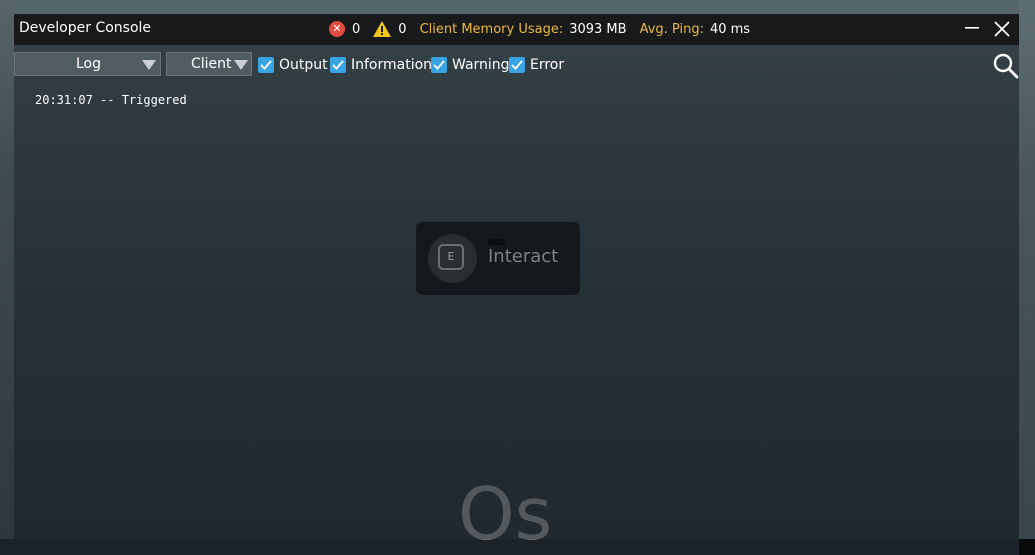 This screenshot has height=555, width=1035. Describe the element at coordinates (211, 64) in the screenshot. I see `context-dropdown-label: Client` at that location.